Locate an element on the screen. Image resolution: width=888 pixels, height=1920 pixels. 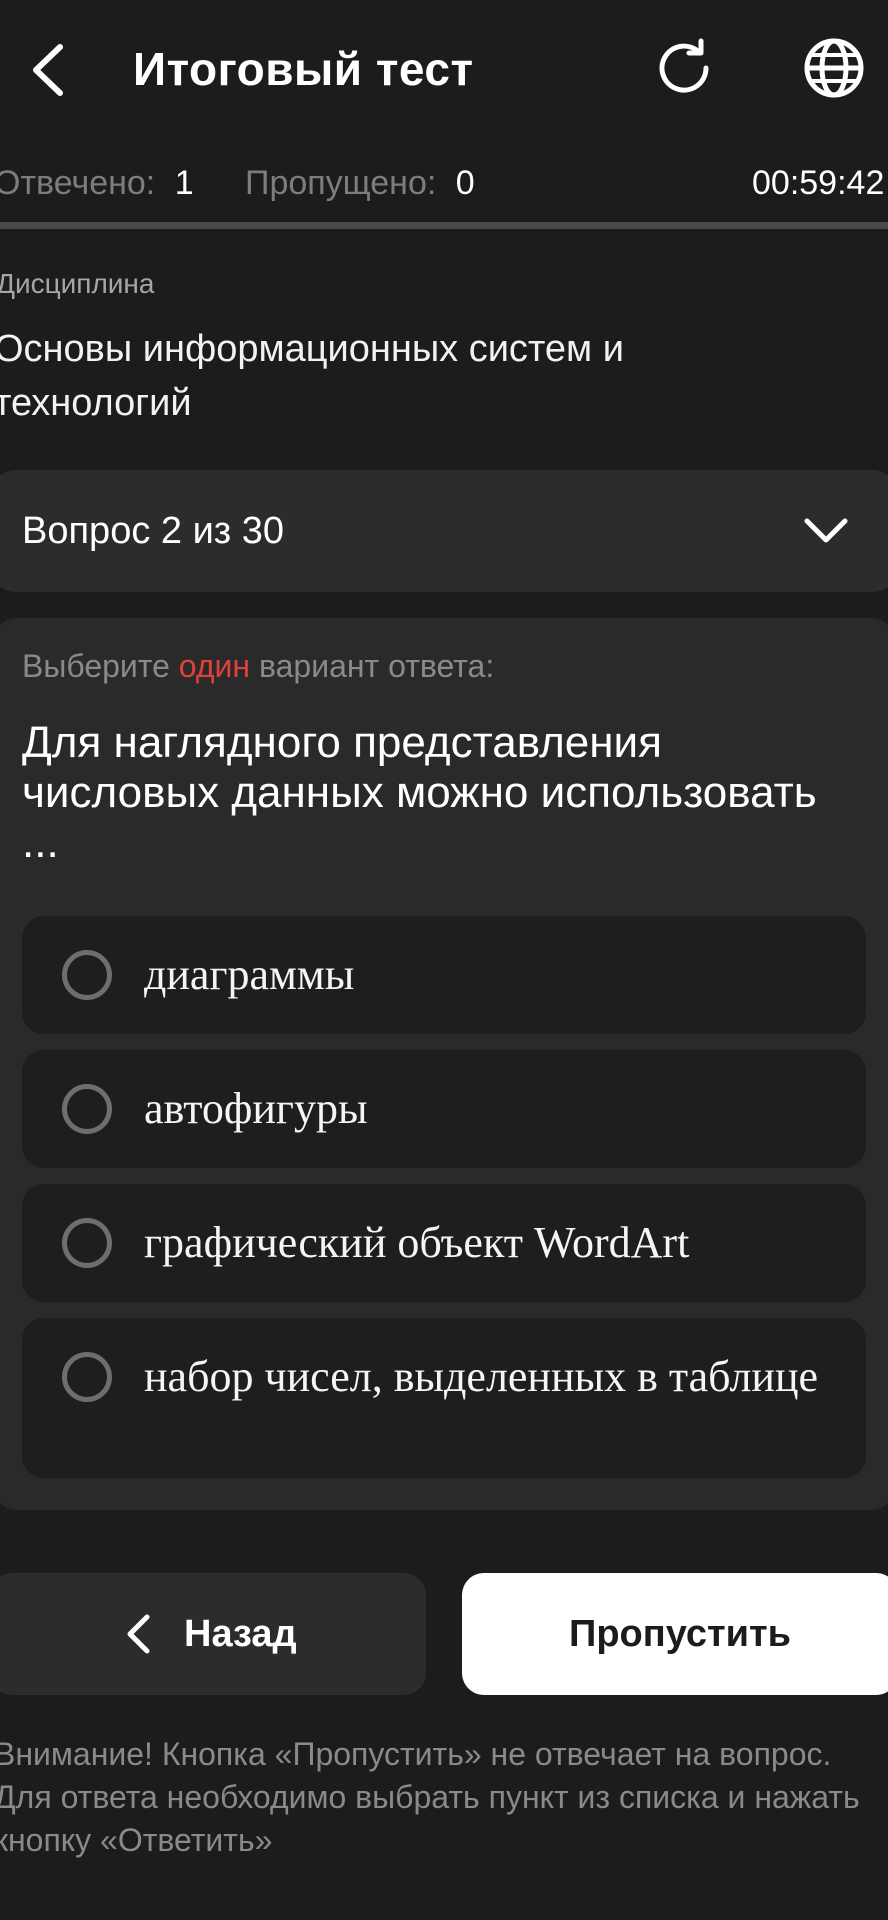
discipline-label: Дисциплина is located at coordinates (77, 283).